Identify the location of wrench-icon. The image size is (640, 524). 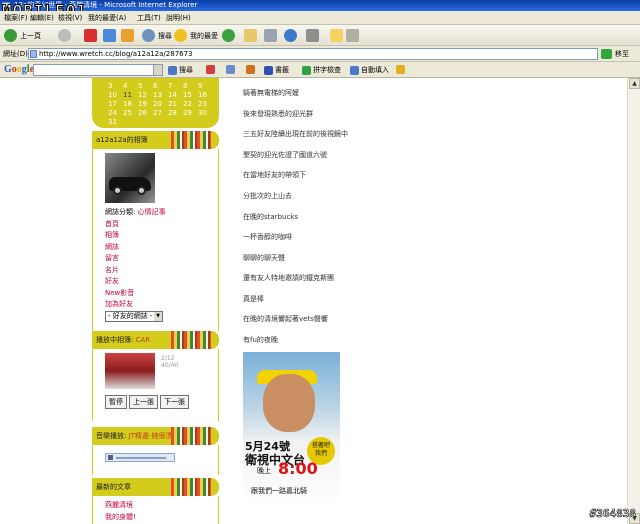
(400, 69).